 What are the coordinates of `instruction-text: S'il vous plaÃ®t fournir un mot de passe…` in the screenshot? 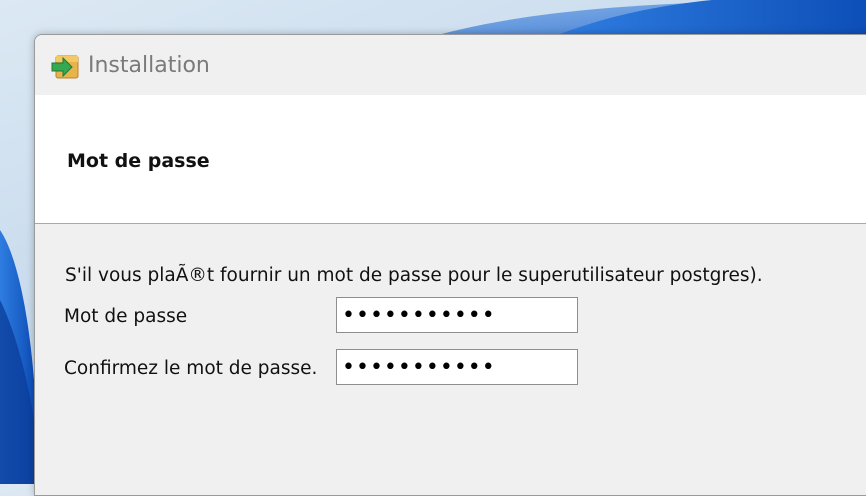 It's located at (414, 275).